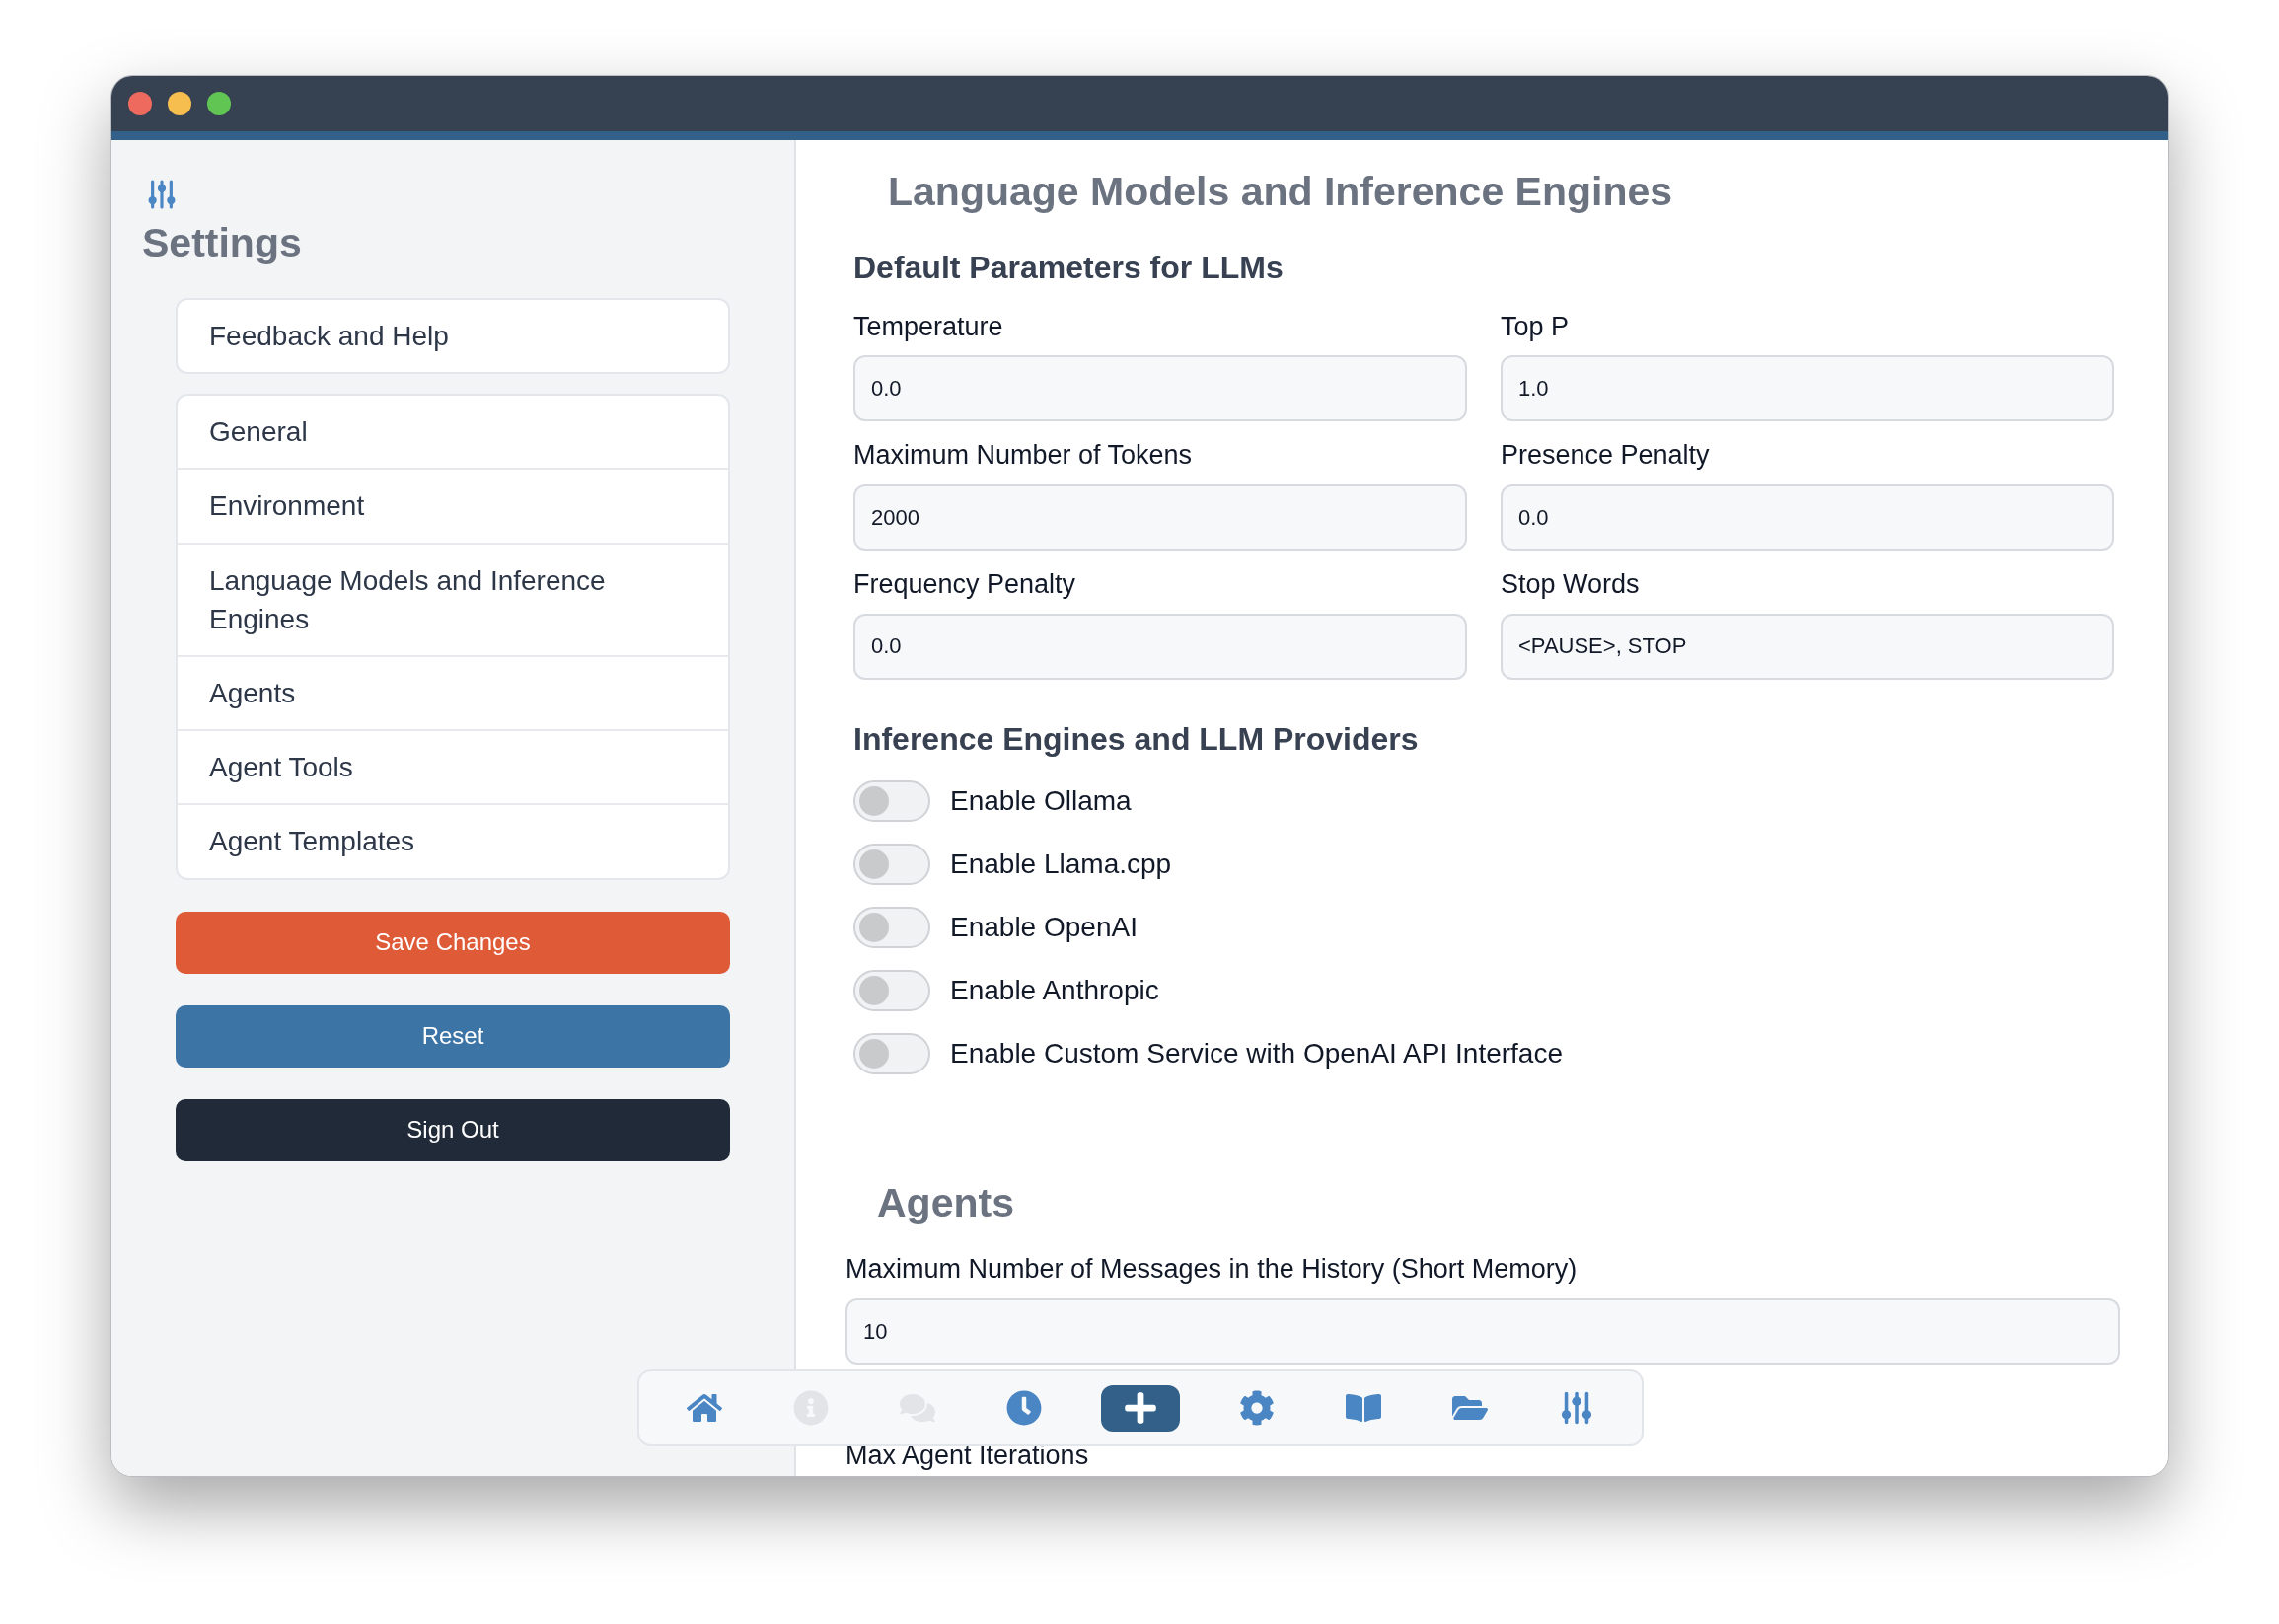 This screenshot has height=1624, width=2279. Describe the element at coordinates (1536, 326) in the screenshot. I see `field-label: Top P` at that location.